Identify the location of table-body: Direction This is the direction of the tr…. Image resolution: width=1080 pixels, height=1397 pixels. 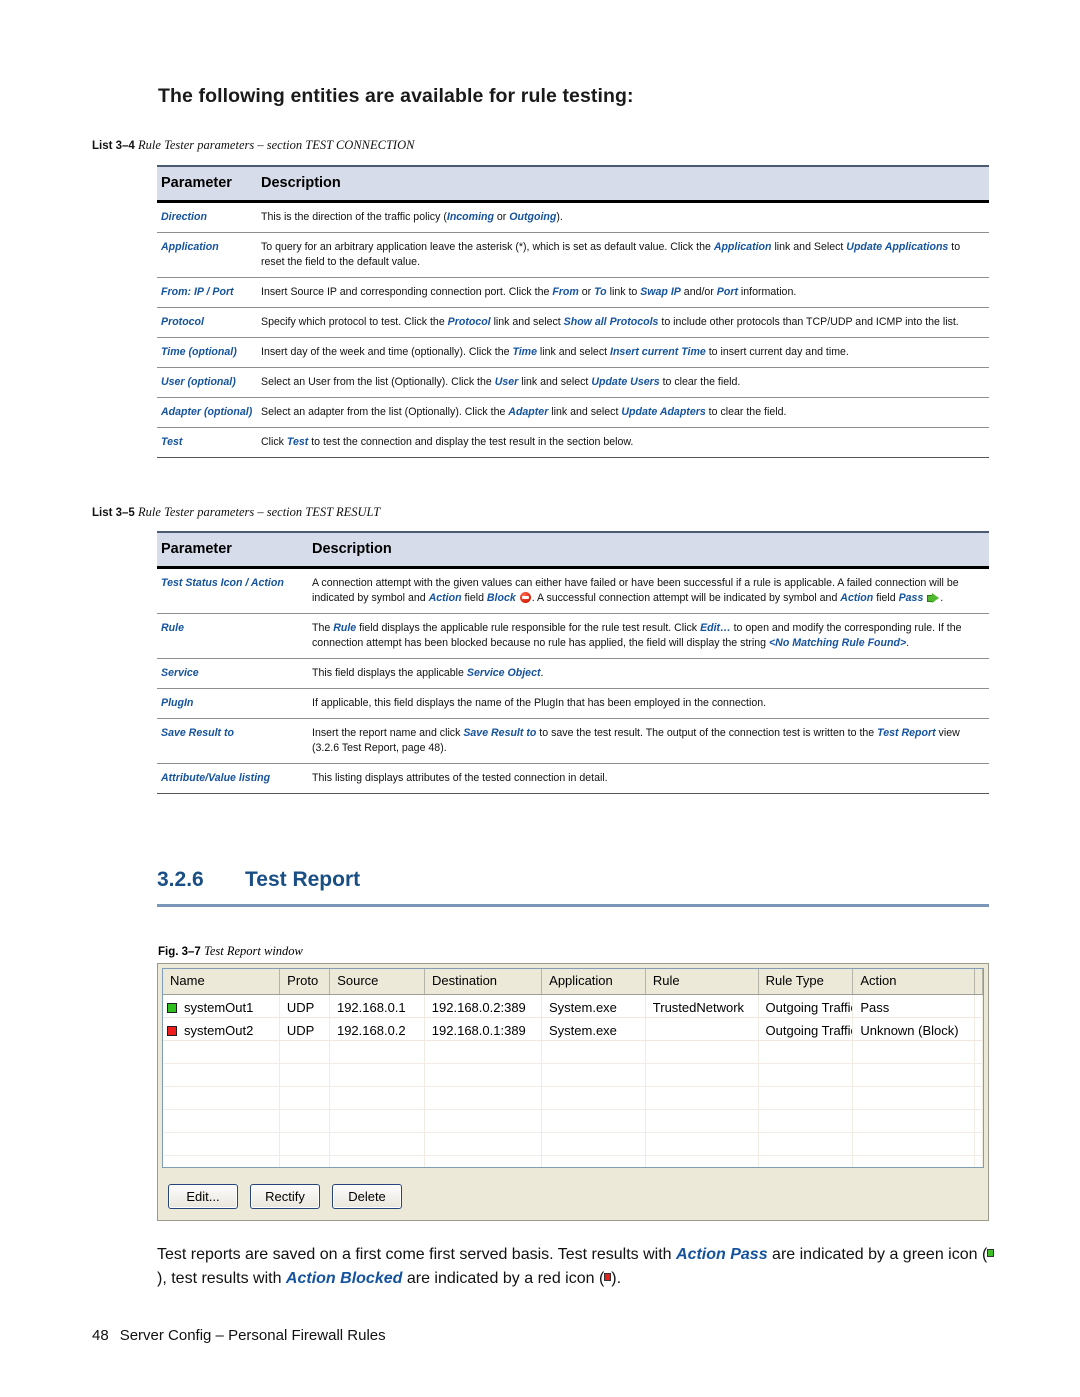
(573, 331).